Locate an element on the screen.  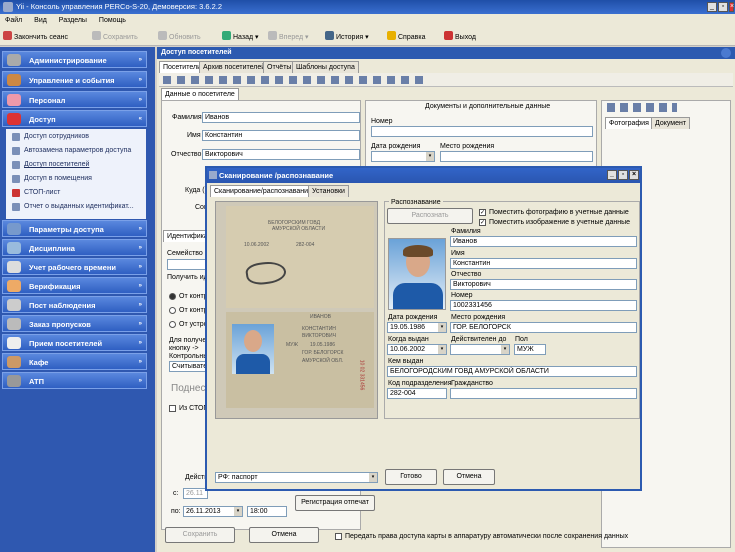
discipline-icon is located at coordinates (14, 248).